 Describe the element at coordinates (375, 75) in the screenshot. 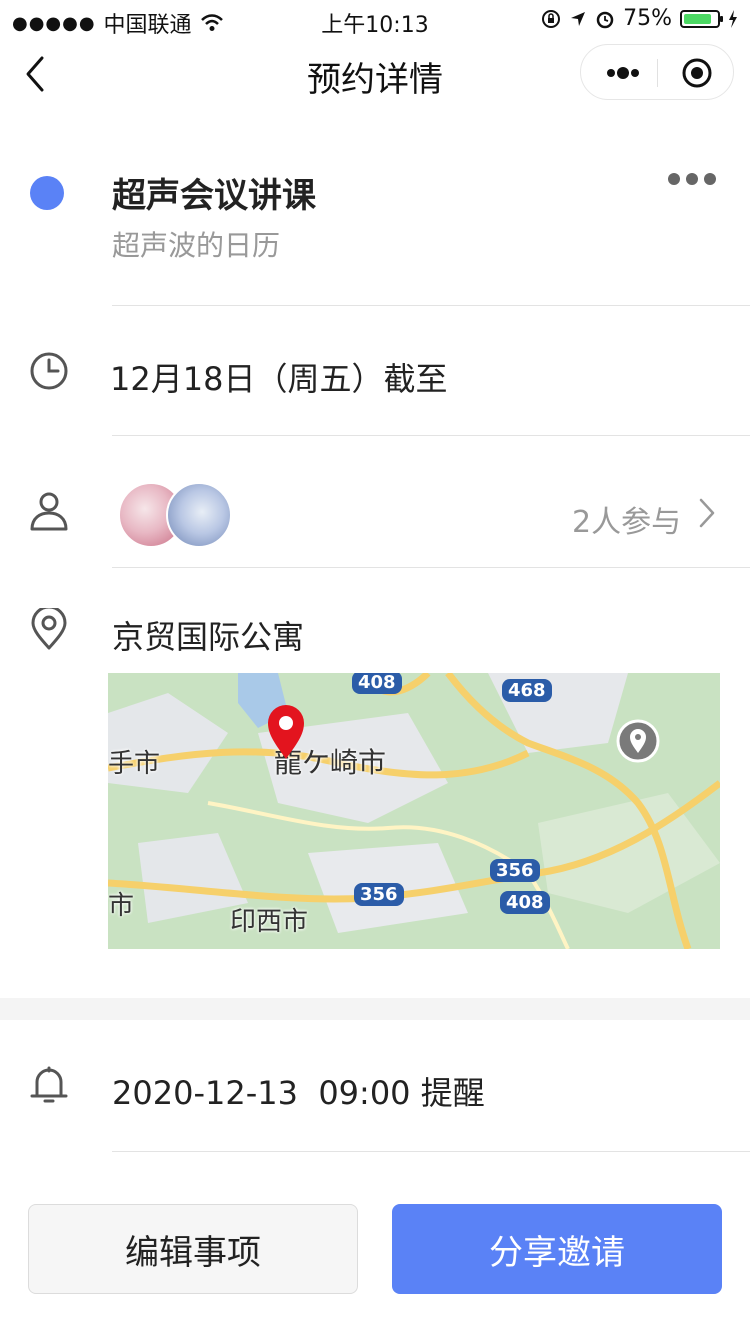

I see `navigation-bar: 预约详情` at that location.